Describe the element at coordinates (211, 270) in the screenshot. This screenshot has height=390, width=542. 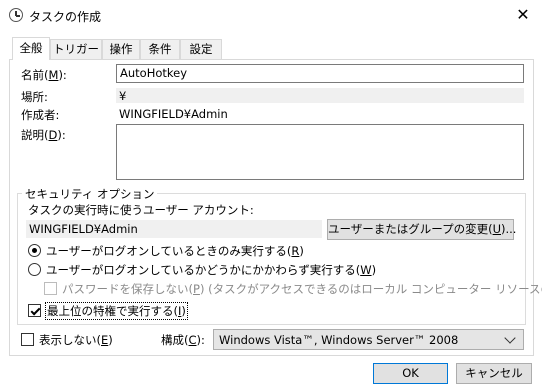
I see `run-whether-logged-on-label: ユーザーがログオンしているかどうかにかかわらず実行する(W)` at that location.